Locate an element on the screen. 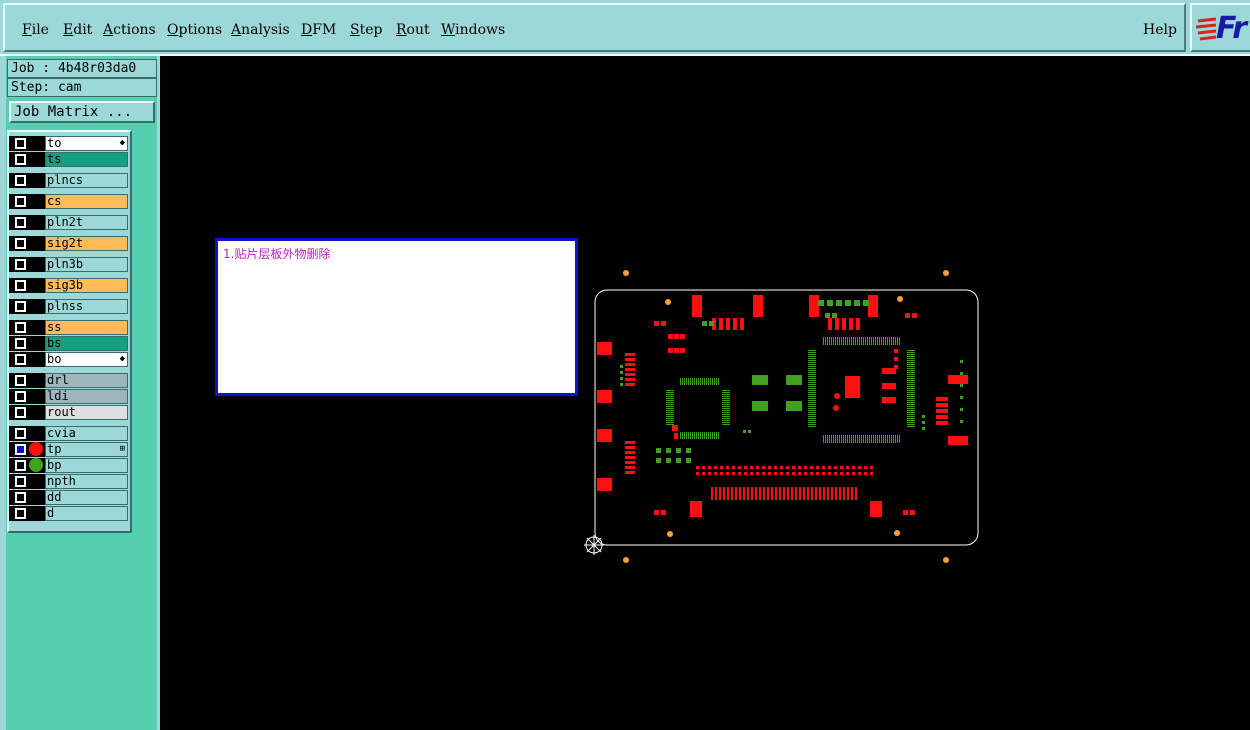  layer-name: sig2t is located at coordinates (86, 243).